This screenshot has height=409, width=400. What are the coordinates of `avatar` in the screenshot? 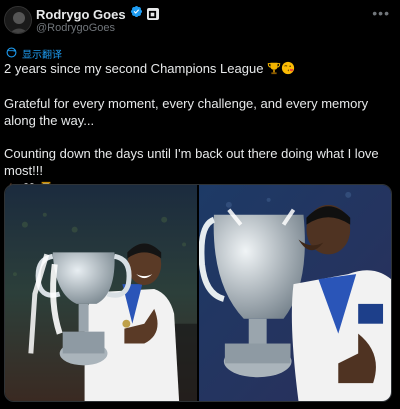 It's located at (18, 20).